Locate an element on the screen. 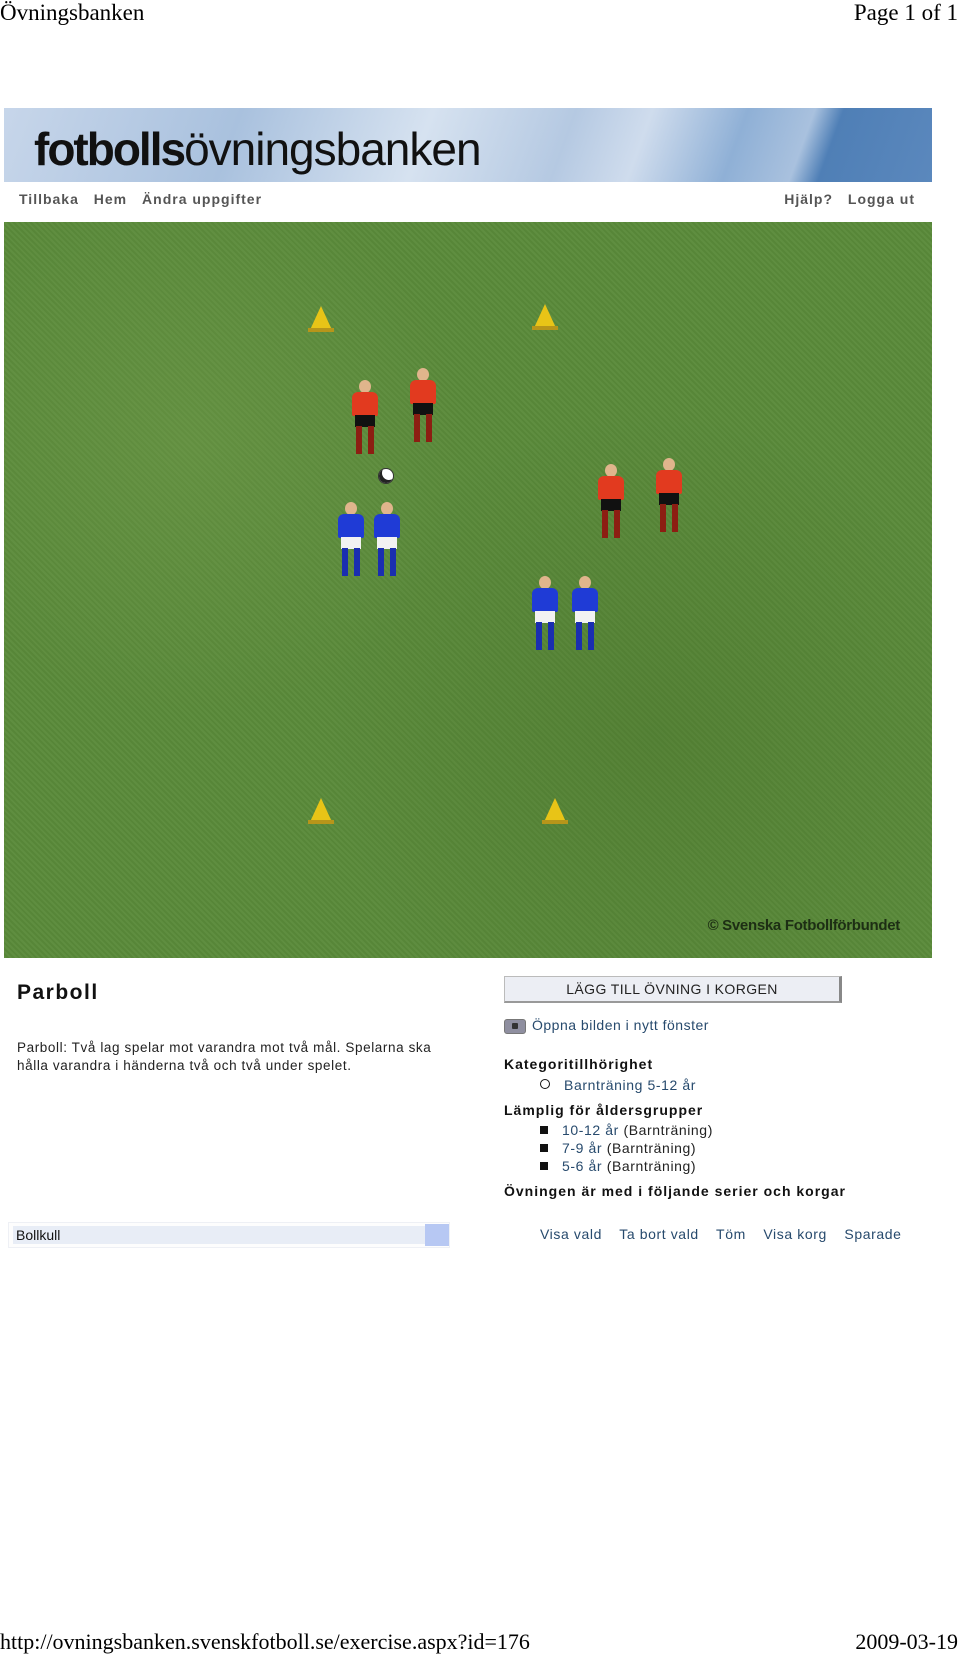 The image size is (960, 1657). age-group-item: 7-9 år (Barnträning) is located at coordinates (618, 1148).